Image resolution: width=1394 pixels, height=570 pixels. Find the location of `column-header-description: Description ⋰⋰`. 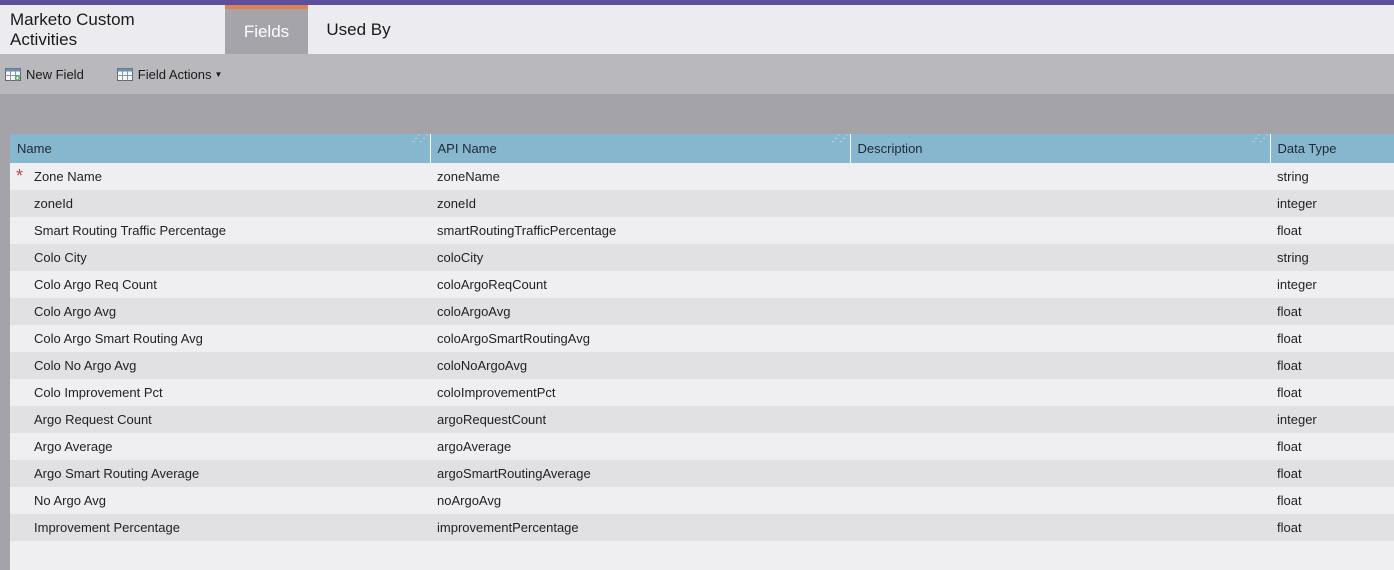

column-header-description: Description ⋰⋰ is located at coordinates (1060, 148).